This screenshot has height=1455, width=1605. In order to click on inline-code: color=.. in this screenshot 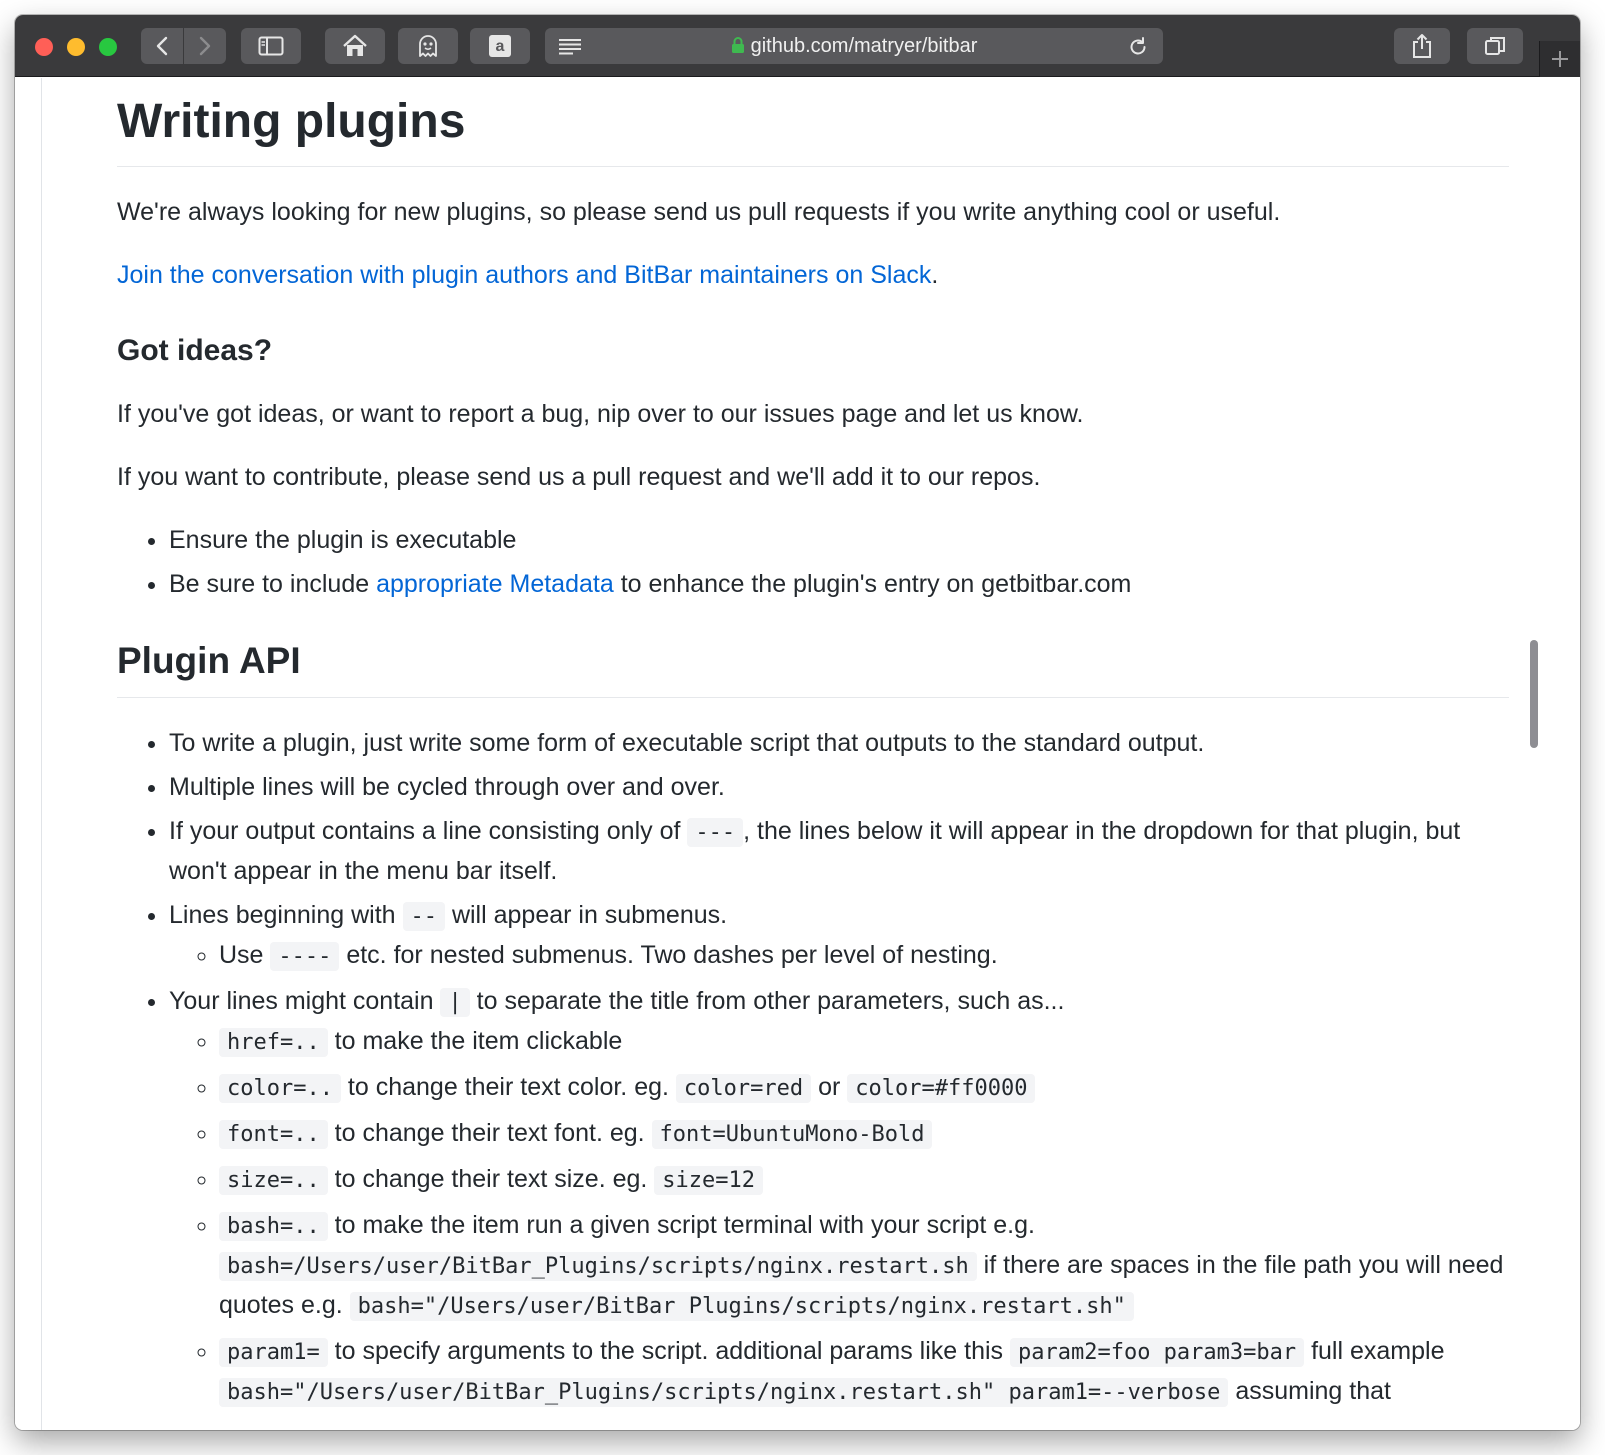, I will do `click(280, 1088)`.